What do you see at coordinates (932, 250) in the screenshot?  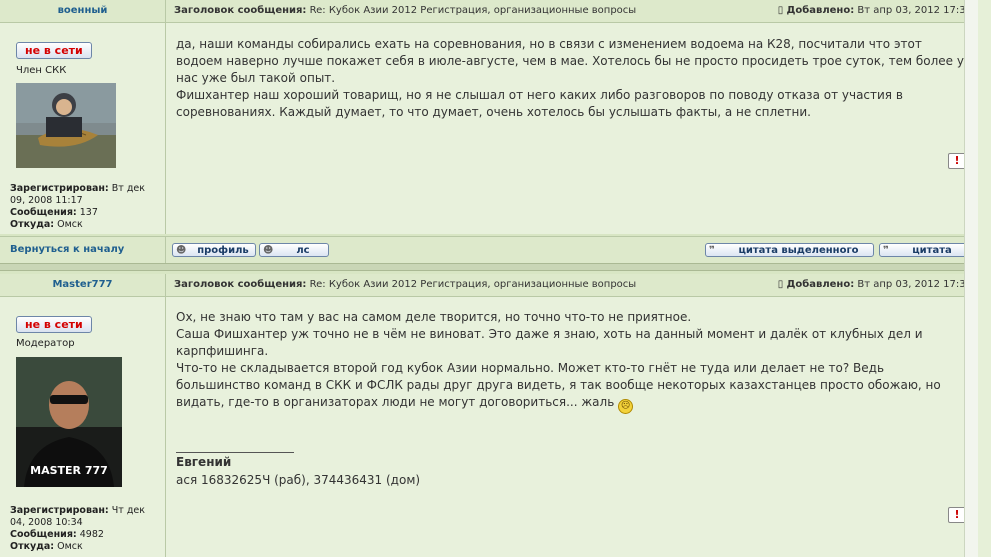 I see `quote-label: цитата` at bounding box center [932, 250].